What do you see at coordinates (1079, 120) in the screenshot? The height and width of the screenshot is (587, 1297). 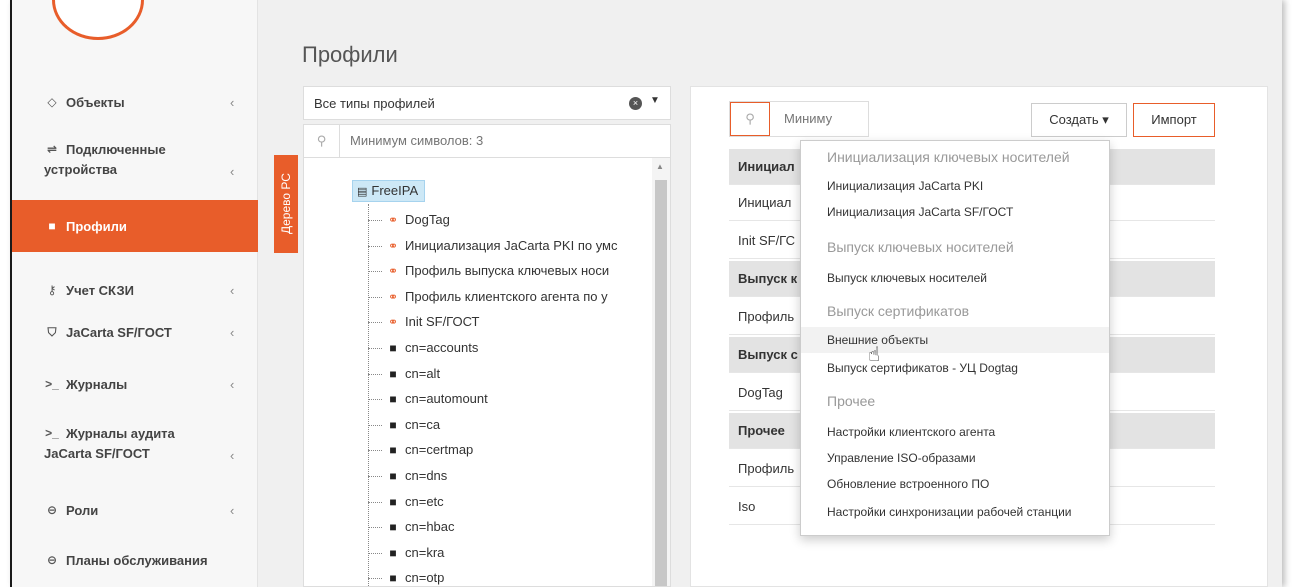 I see `create-button: Создать ▾` at bounding box center [1079, 120].